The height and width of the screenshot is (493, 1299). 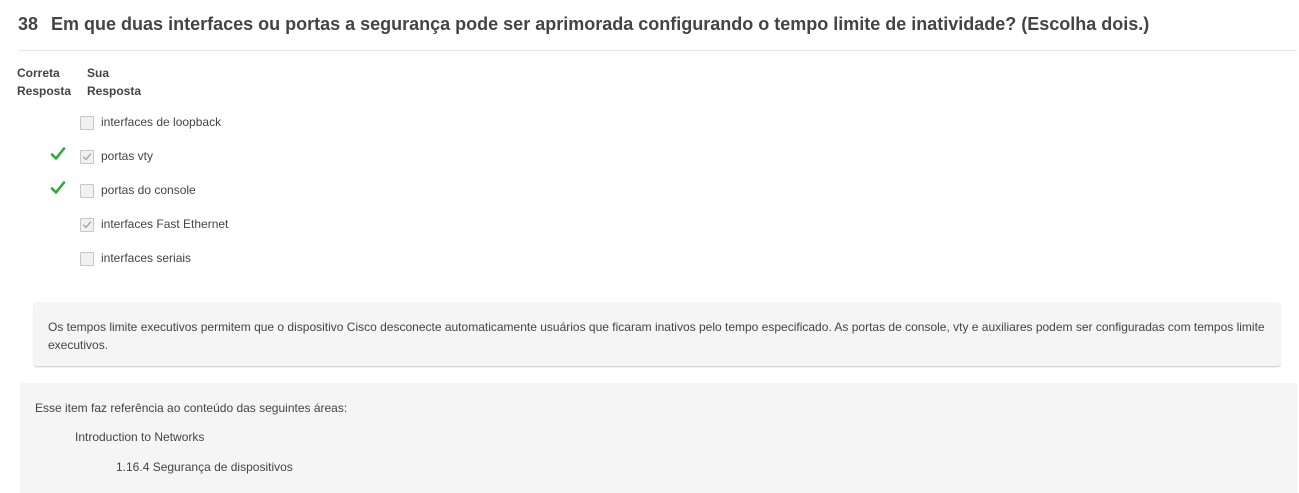 What do you see at coordinates (161, 122) in the screenshot?
I see `answer-option-label: interfaces de loopback` at bounding box center [161, 122].